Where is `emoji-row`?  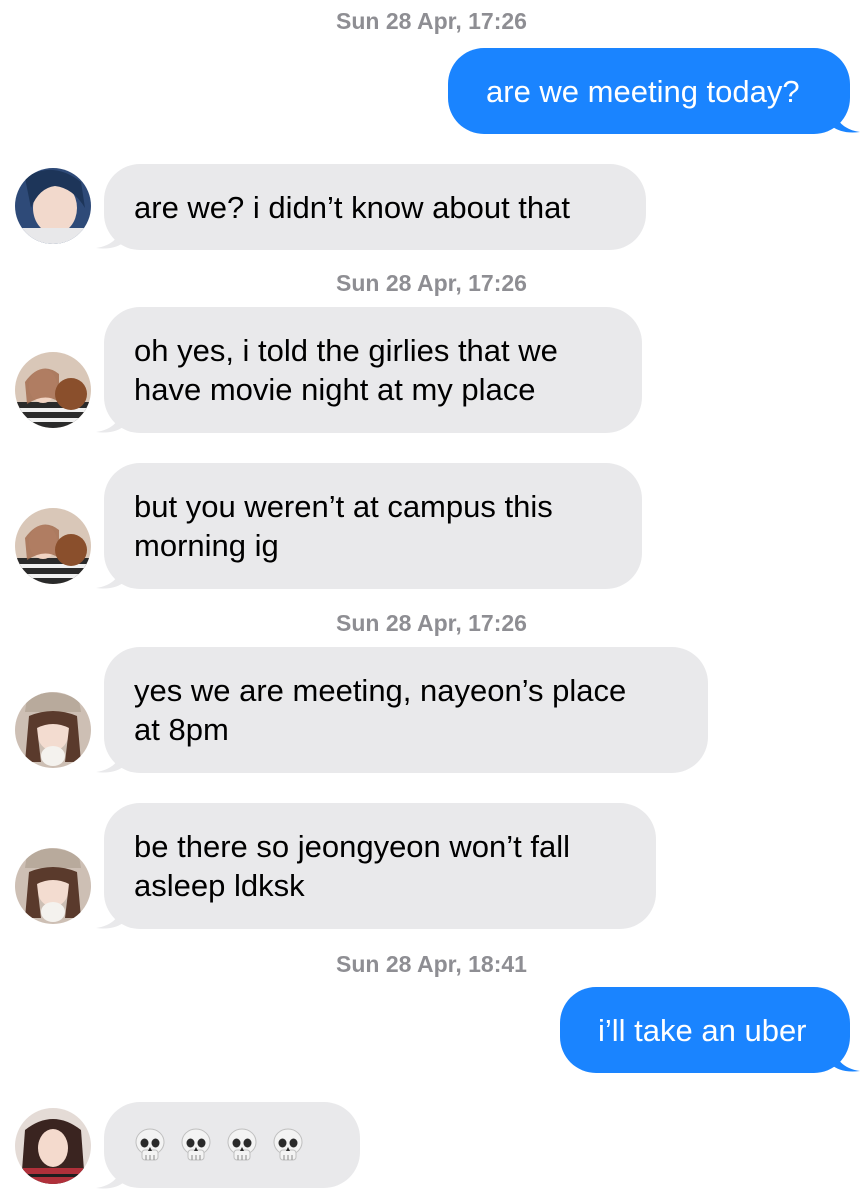
emoji-row is located at coordinates (219, 1145).